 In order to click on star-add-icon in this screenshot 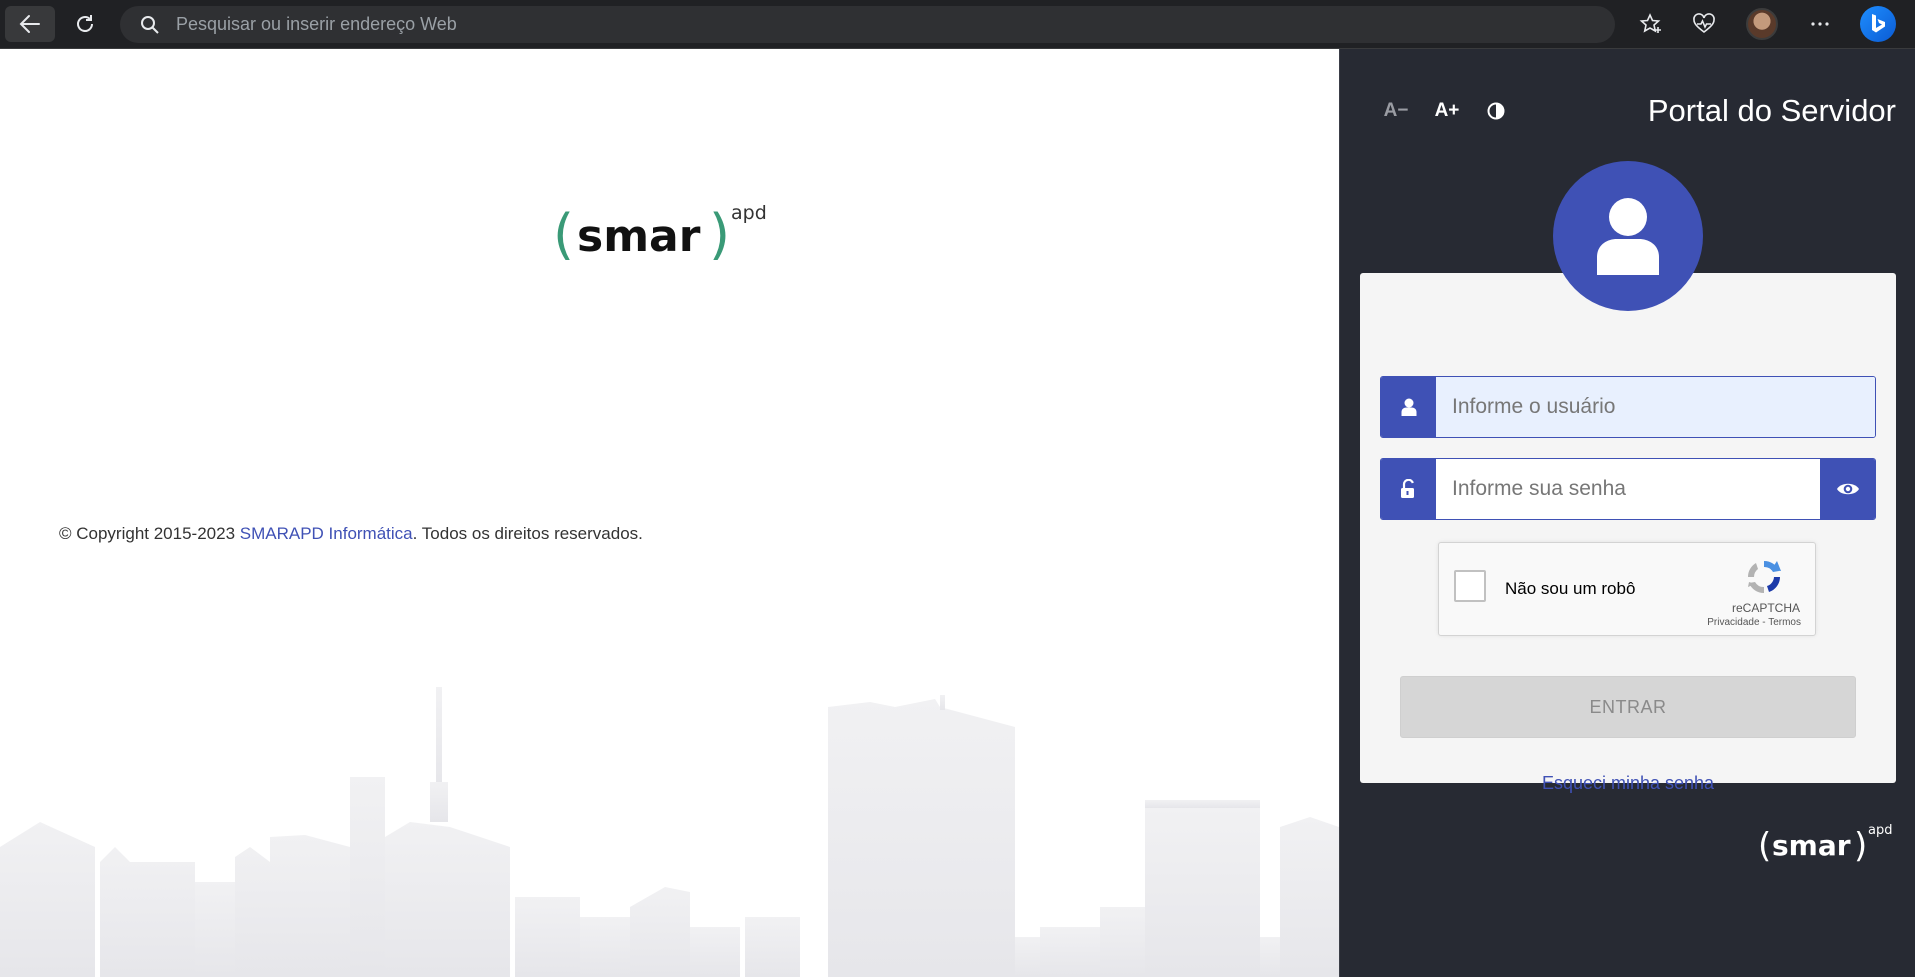, I will do `click(1650, 23)`.